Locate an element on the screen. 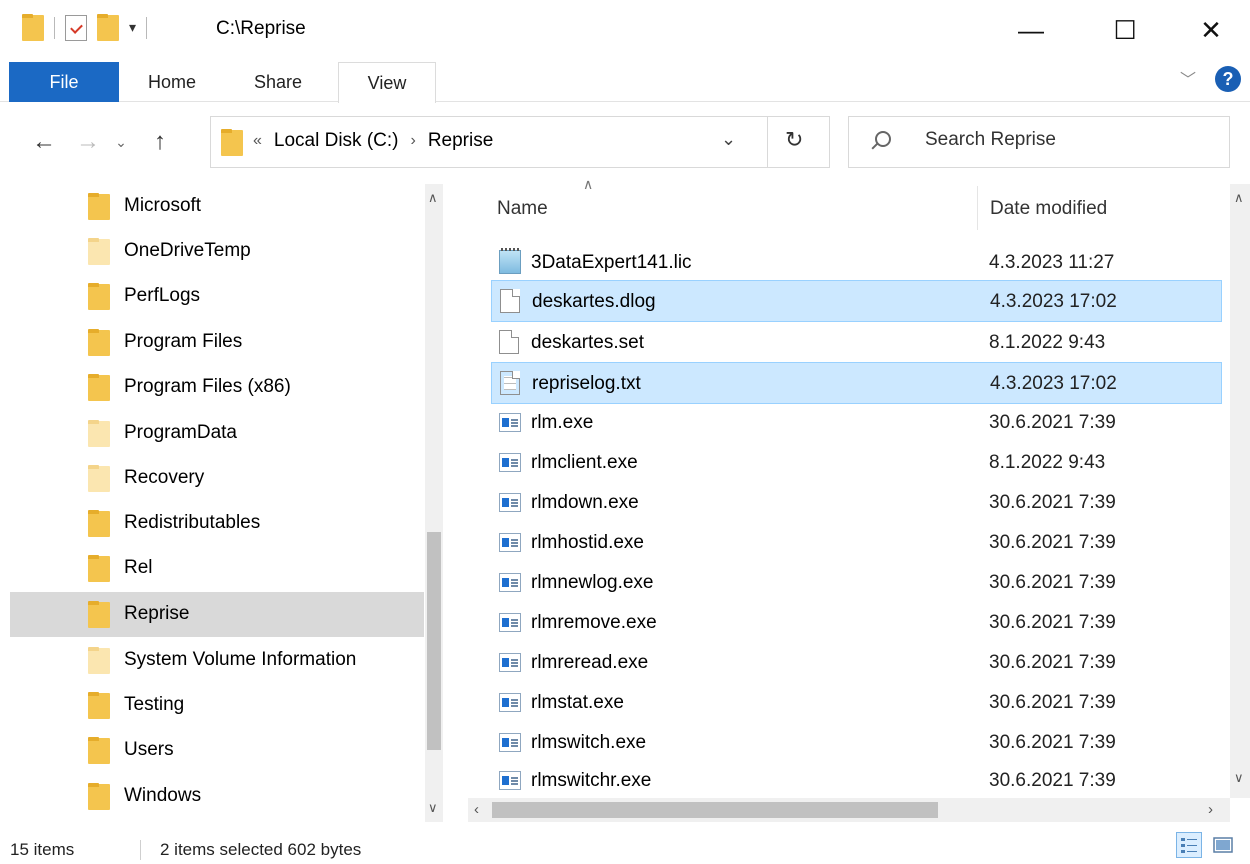 The width and height of the screenshot is (1250, 864). breadcrumb-overflow-icon: « is located at coordinates (257, 141).